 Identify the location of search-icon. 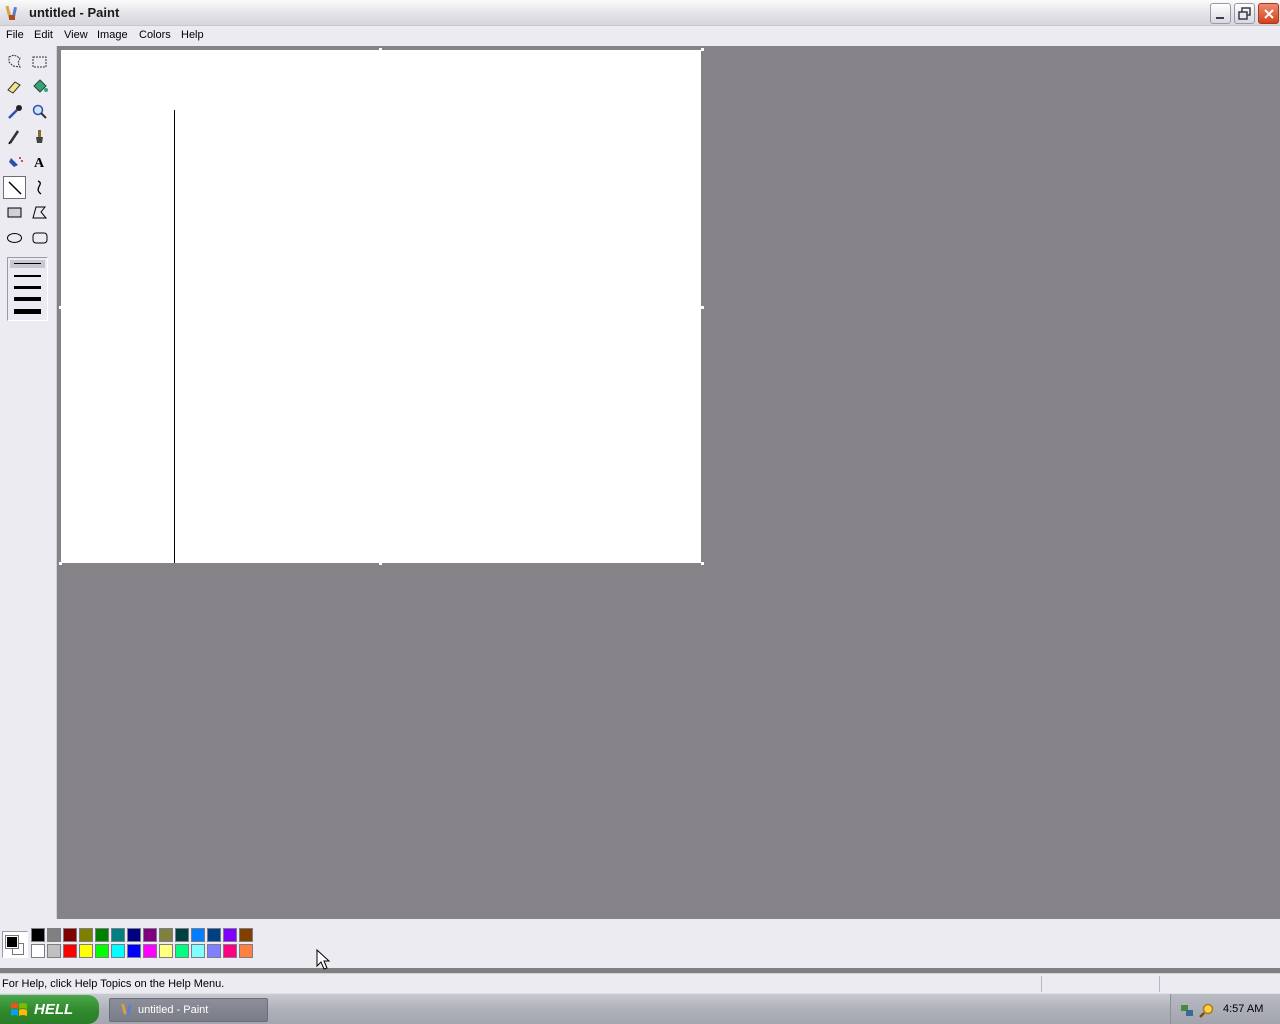
(1207, 1010).